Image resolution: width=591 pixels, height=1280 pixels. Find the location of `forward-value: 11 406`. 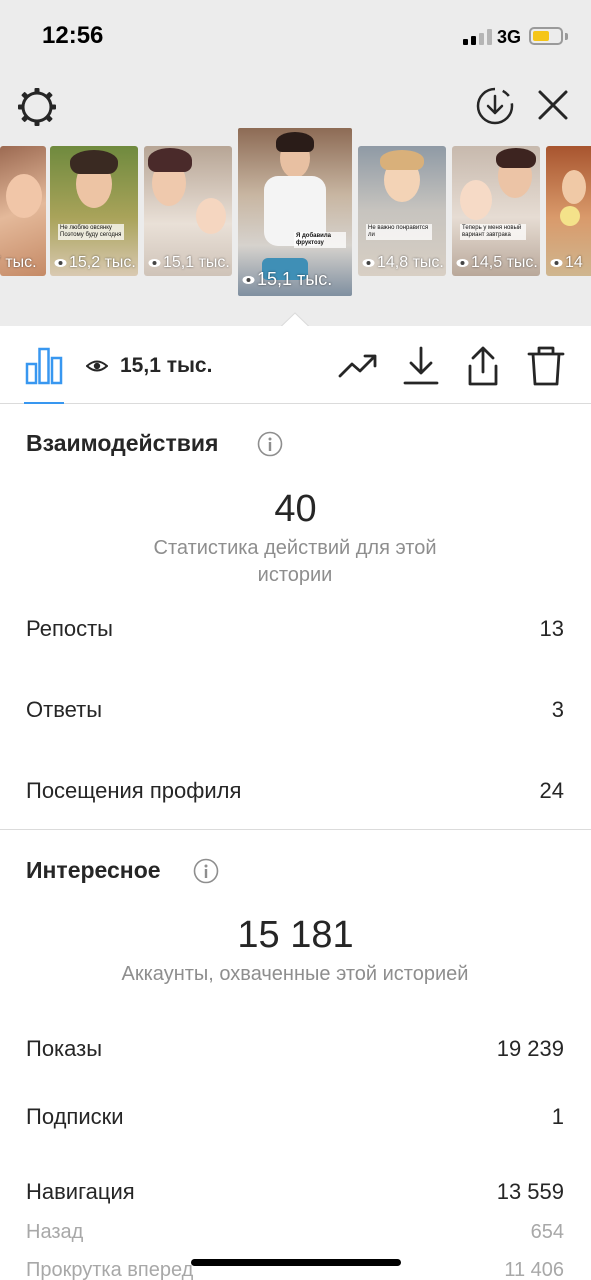

forward-value: 11 406 is located at coordinates (534, 1269).